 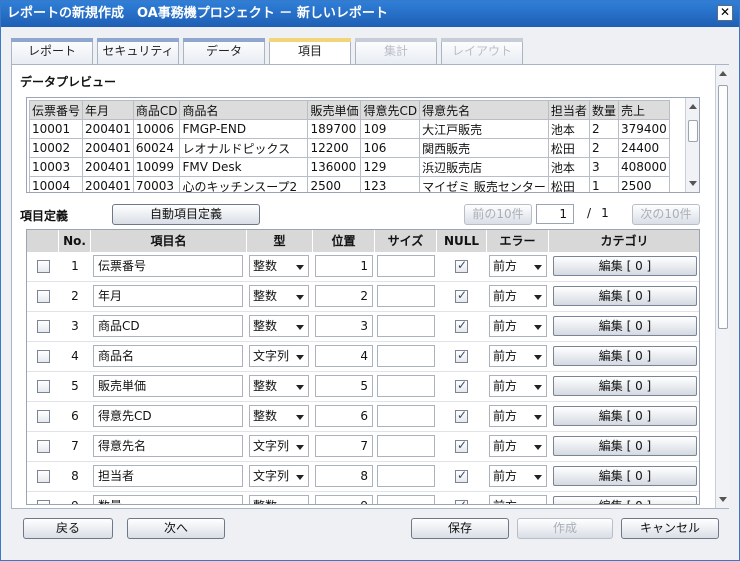 I want to click on field-name-input: 商品CD, so click(x=168, y=326).